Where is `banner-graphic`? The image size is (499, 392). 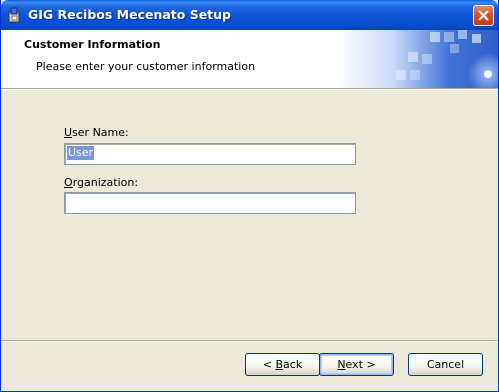
banner-graphic is located at coordinates (418, 59).